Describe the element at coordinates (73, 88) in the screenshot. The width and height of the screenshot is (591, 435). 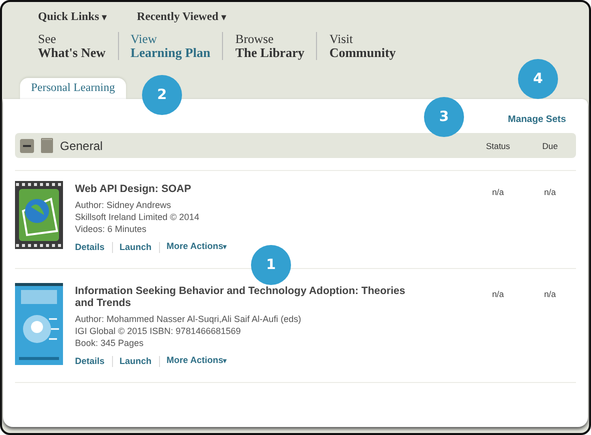
I see `tab: Personal Learning` at that location.